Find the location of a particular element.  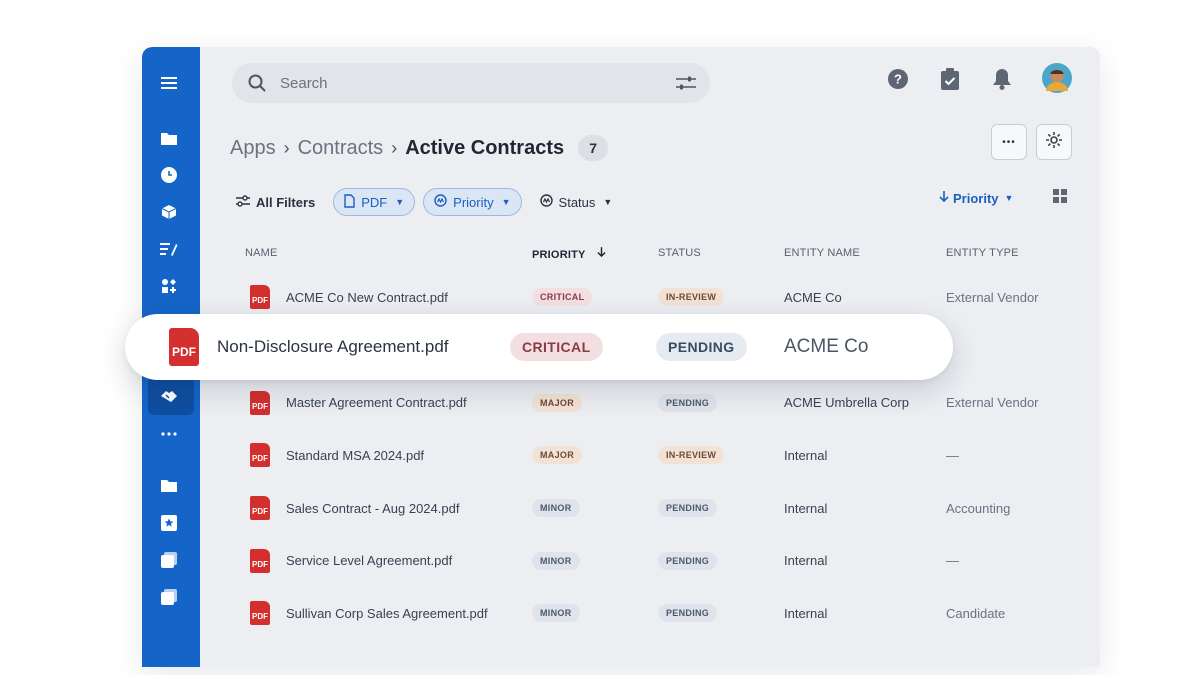

cube-icon is located at coordinates (169, 212).